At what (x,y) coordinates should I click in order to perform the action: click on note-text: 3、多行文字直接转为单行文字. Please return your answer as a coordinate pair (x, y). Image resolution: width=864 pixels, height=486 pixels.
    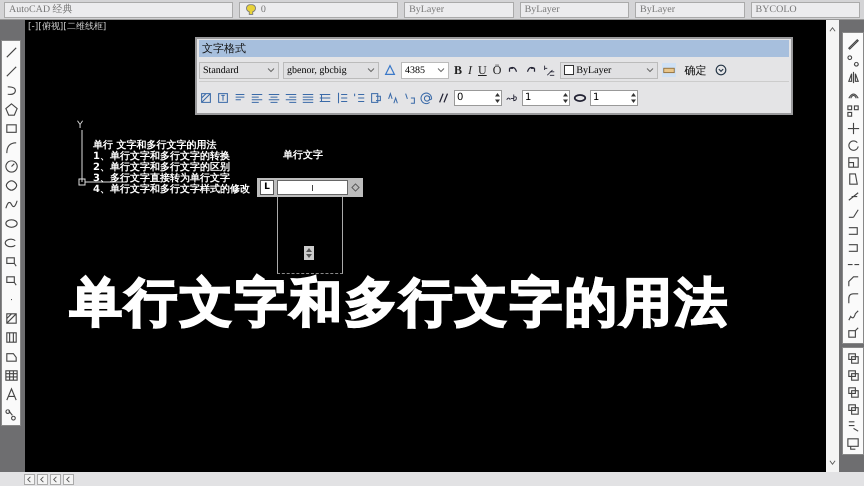
    Looking at the image, I should click on (161, 178).